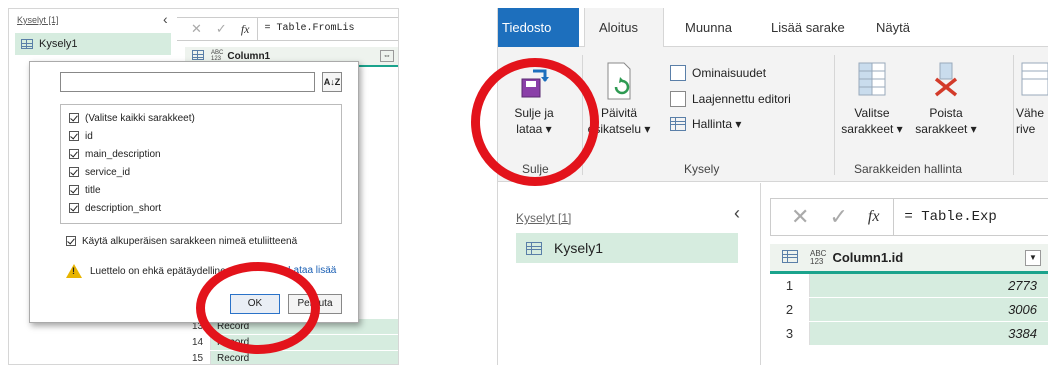 This screenshot has width=1048, height=365. What do you see at coordinates (708, 27) in the screenshot?
I see `tab-transform: Muunna` at bounding box center [708, 27].